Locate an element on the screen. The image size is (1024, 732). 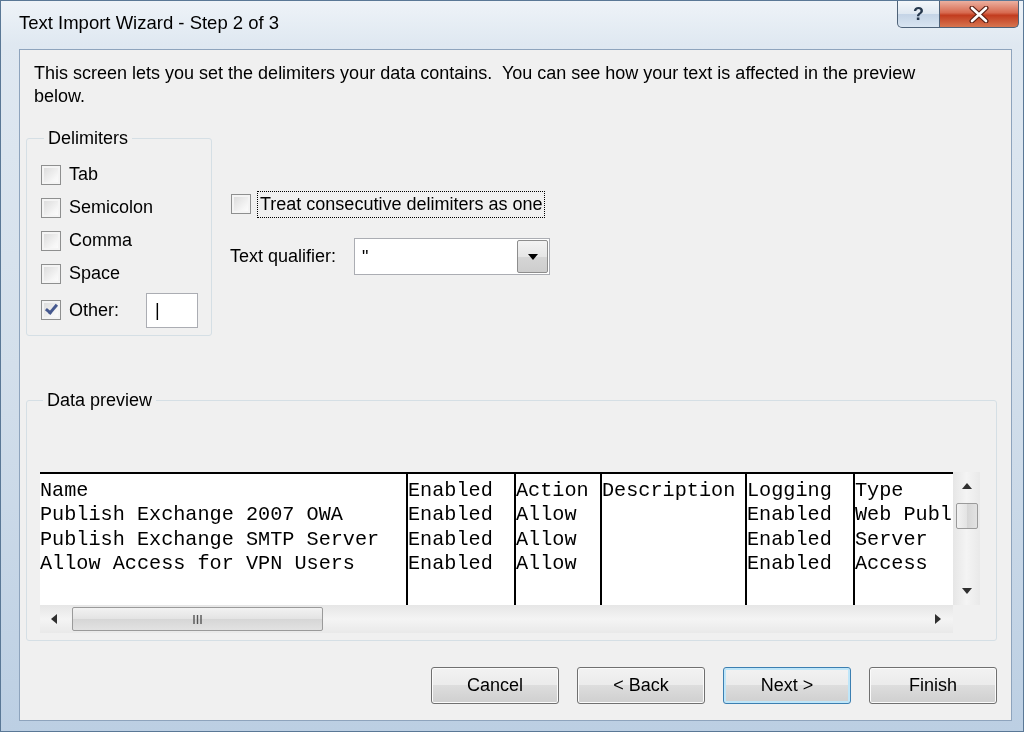
up-arrow-icon is located at coordinates (966, 486).